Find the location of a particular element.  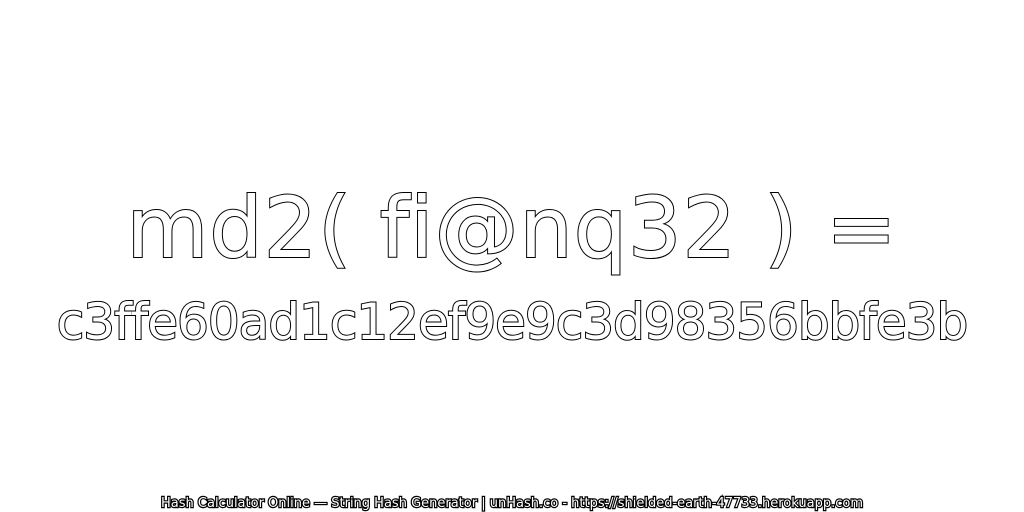

hash-expression: md2( fi@nq32 ) = is located at coordinates (512, 228).